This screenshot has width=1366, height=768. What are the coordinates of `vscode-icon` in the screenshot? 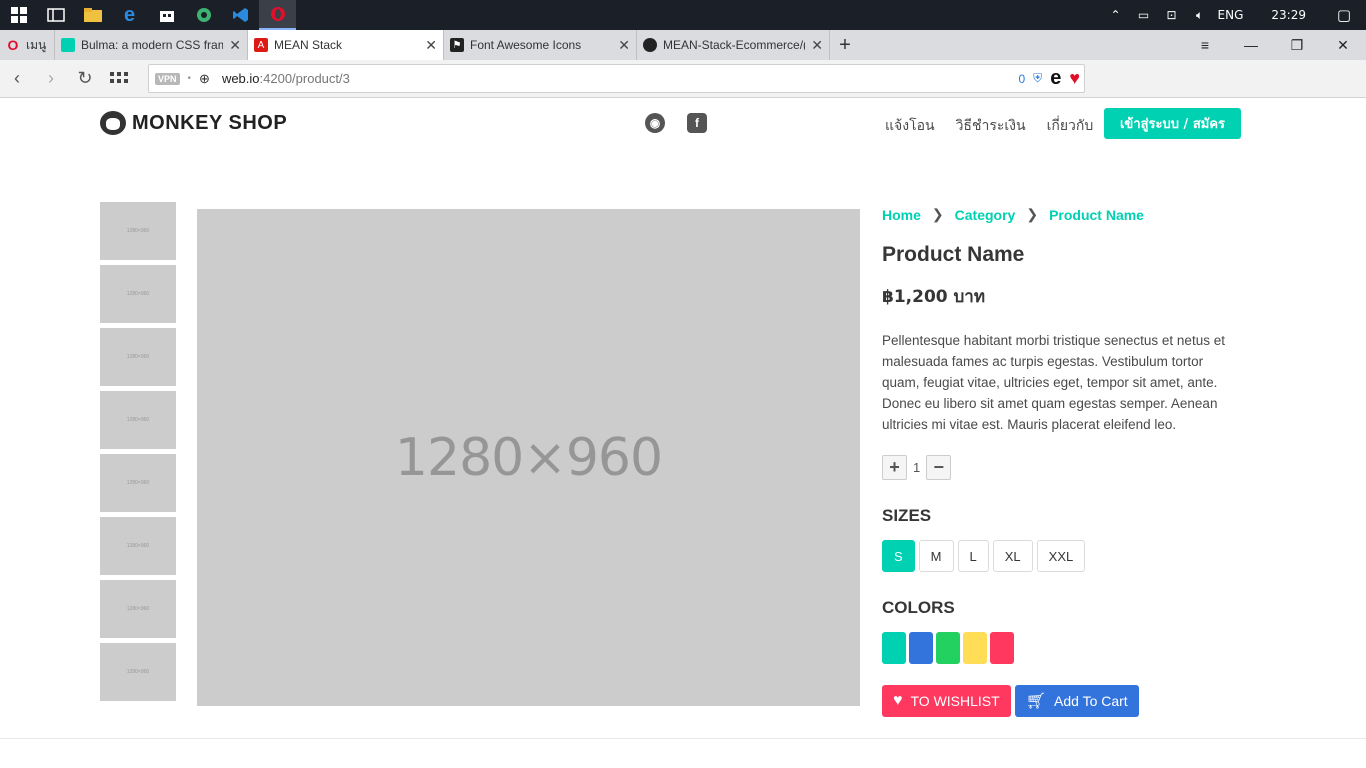 It's located at (240, 15).